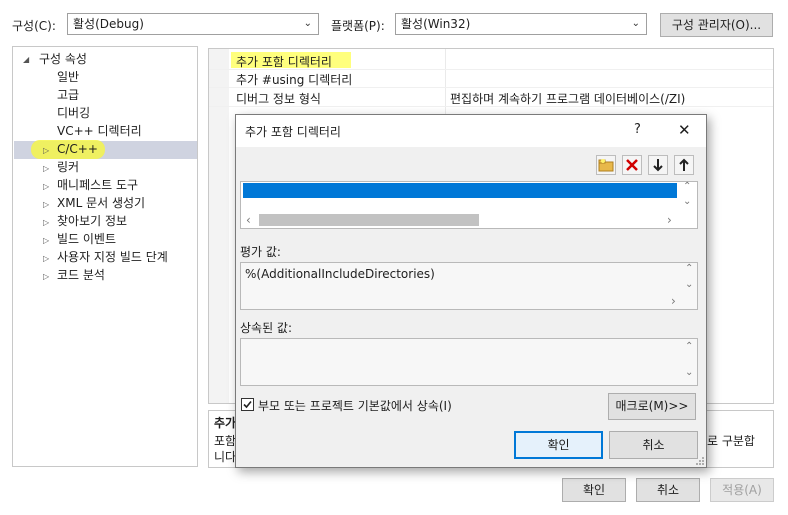 Image resolution: width=788 pixels, height=515 pixels. What do you see at coordinates (558, 445) in the screenshot?
I see `dialog-ok-button: 확인` at bounding box center [558, 445].